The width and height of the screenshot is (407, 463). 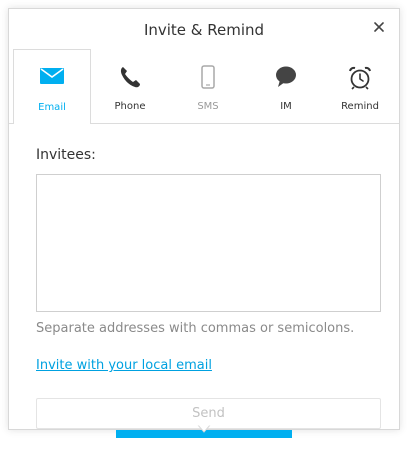 What do you see at coordinates (208, 106) in the screenshot?
I see `tab-sms-label: SMS` at bounding box center [208, 106].